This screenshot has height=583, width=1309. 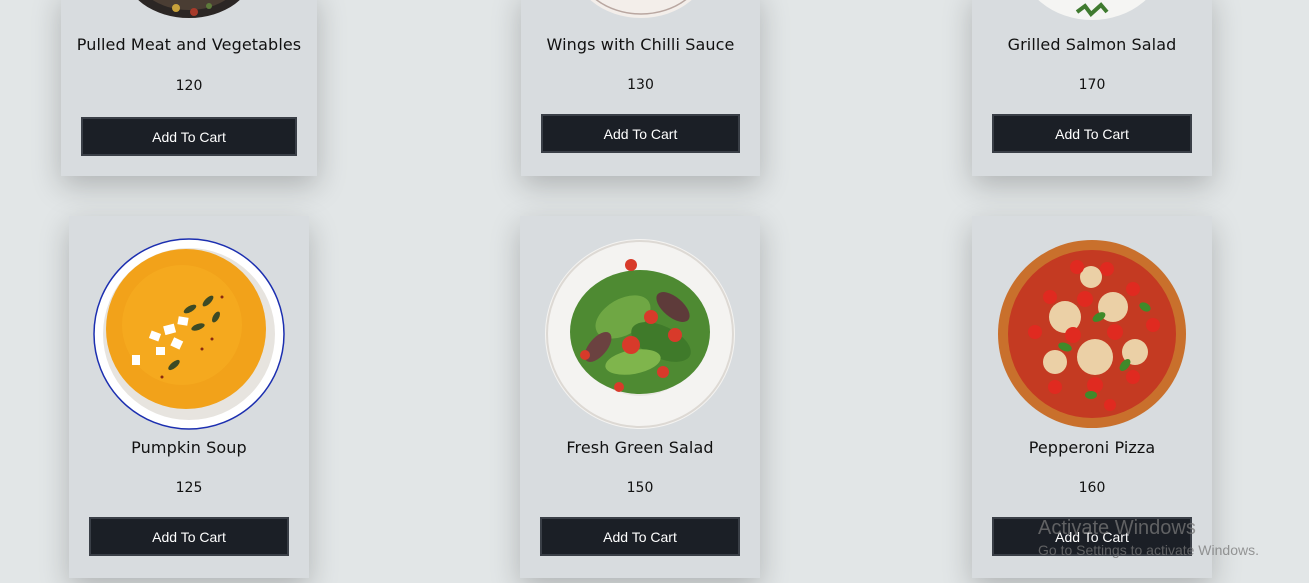 What do you see at coordinates (189, 488) in the screenshot?
I see `product-price: 125` at bounding box center [189, 488].